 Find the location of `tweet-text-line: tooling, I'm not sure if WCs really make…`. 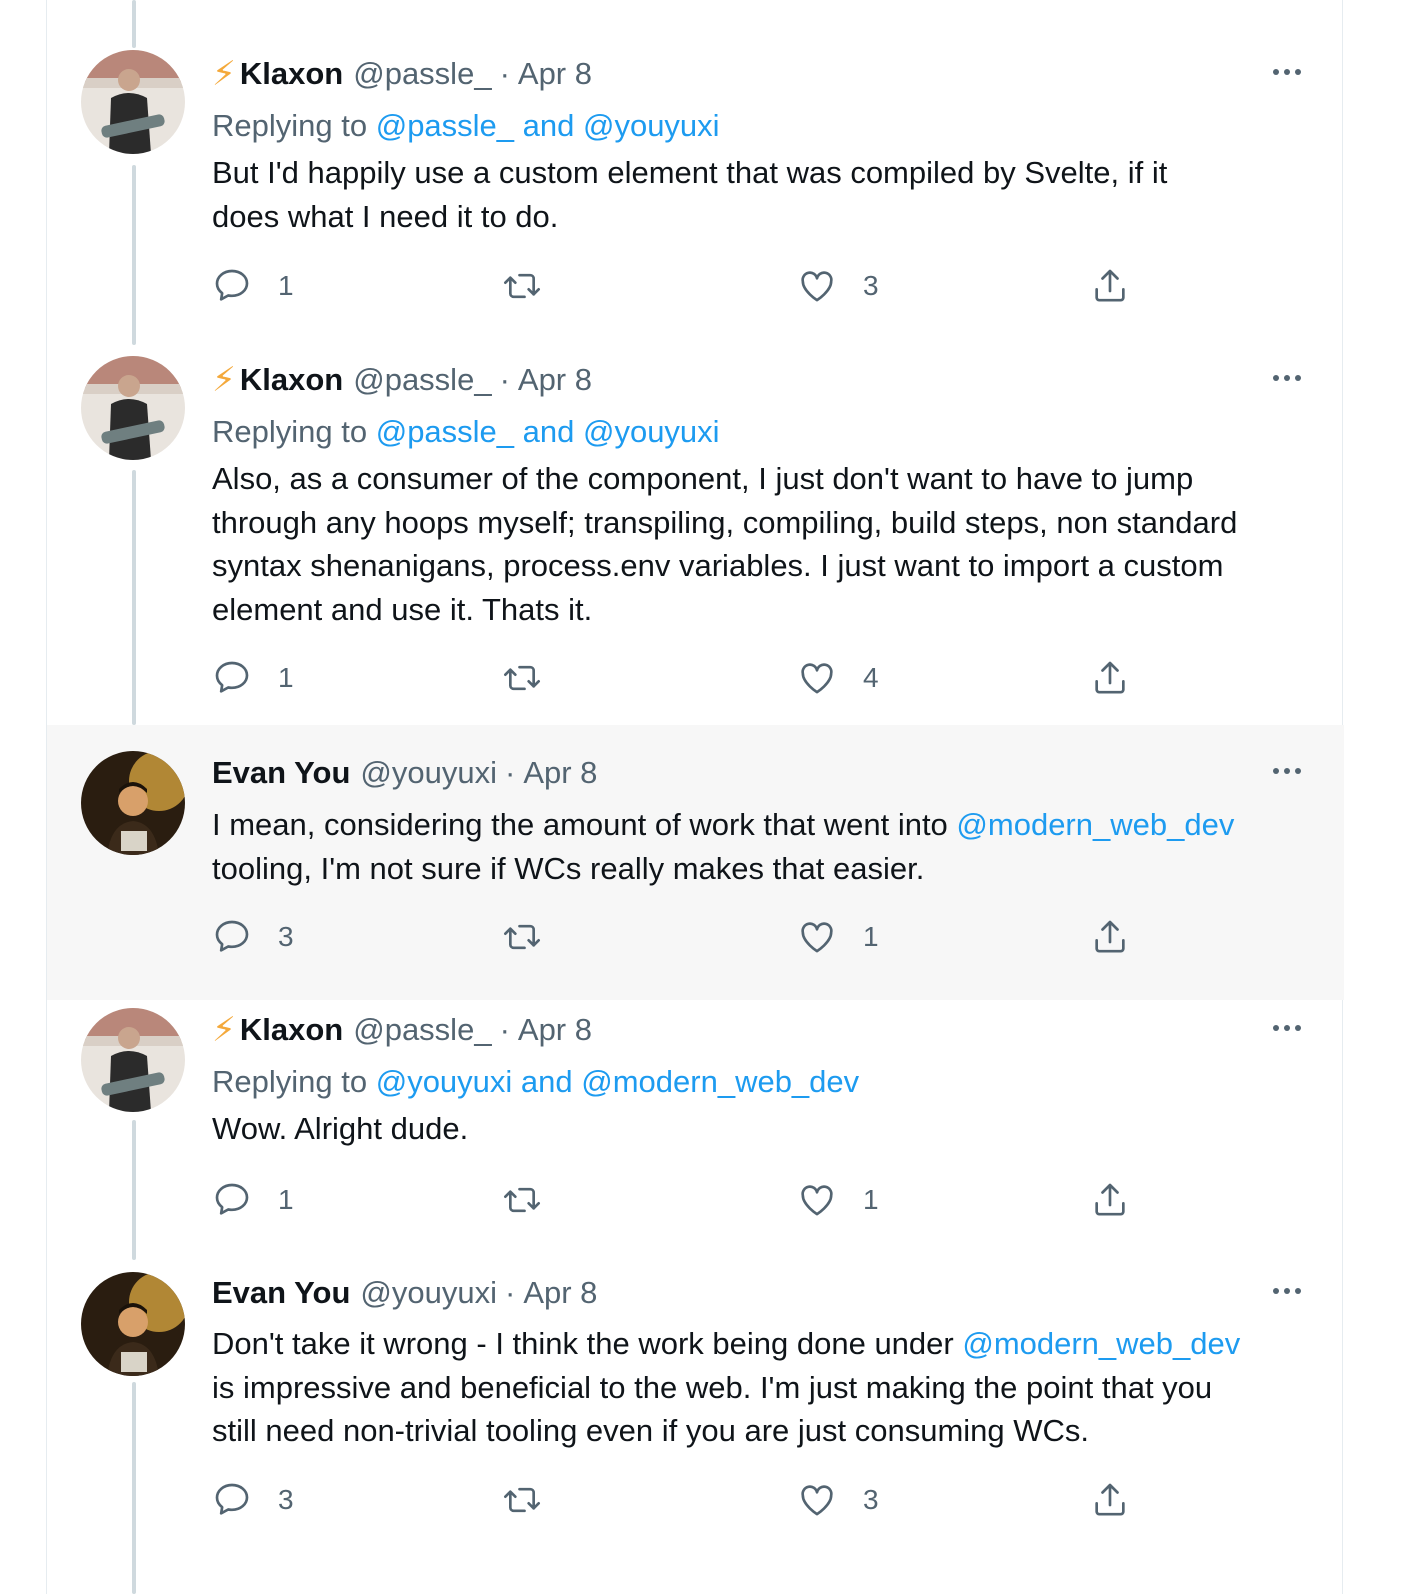

tweet-text-line: tooling, I'm not sure if WCs really make… is located at coordinates (568, 868).